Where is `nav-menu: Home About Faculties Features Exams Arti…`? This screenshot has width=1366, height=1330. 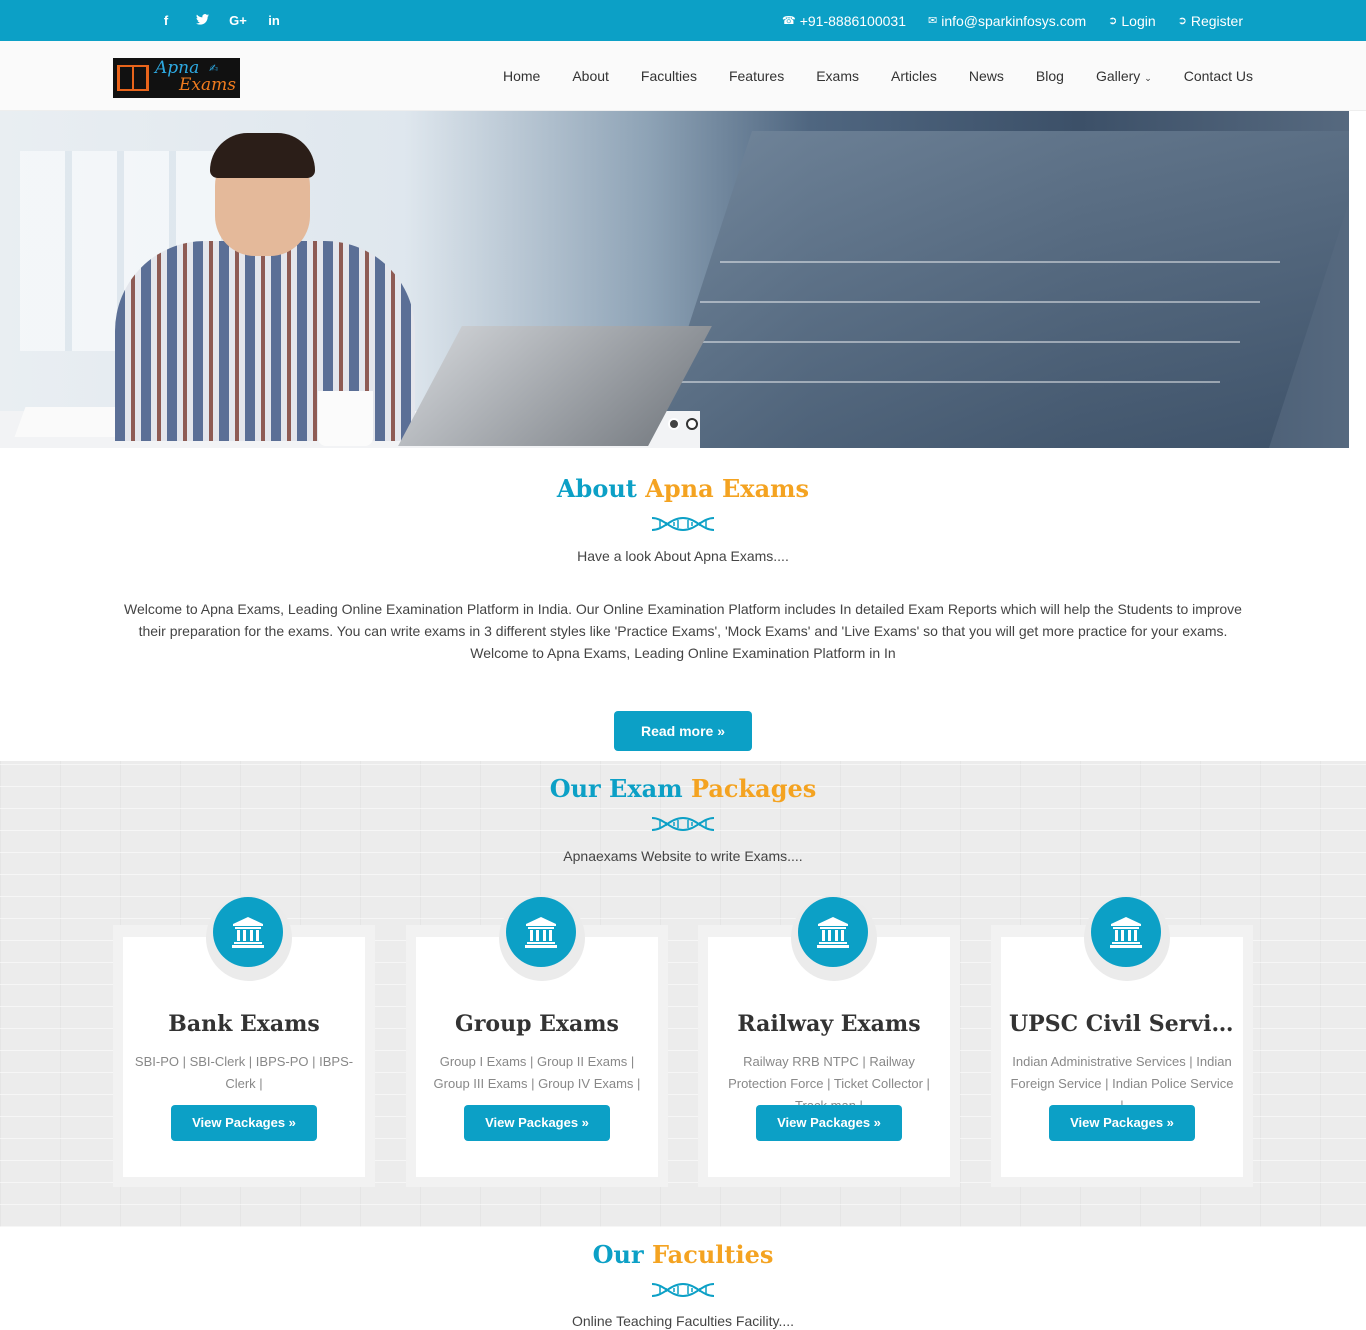
nav-menu: Home About Faculties Features Exams Arti… is located at coordinates (862, 76).